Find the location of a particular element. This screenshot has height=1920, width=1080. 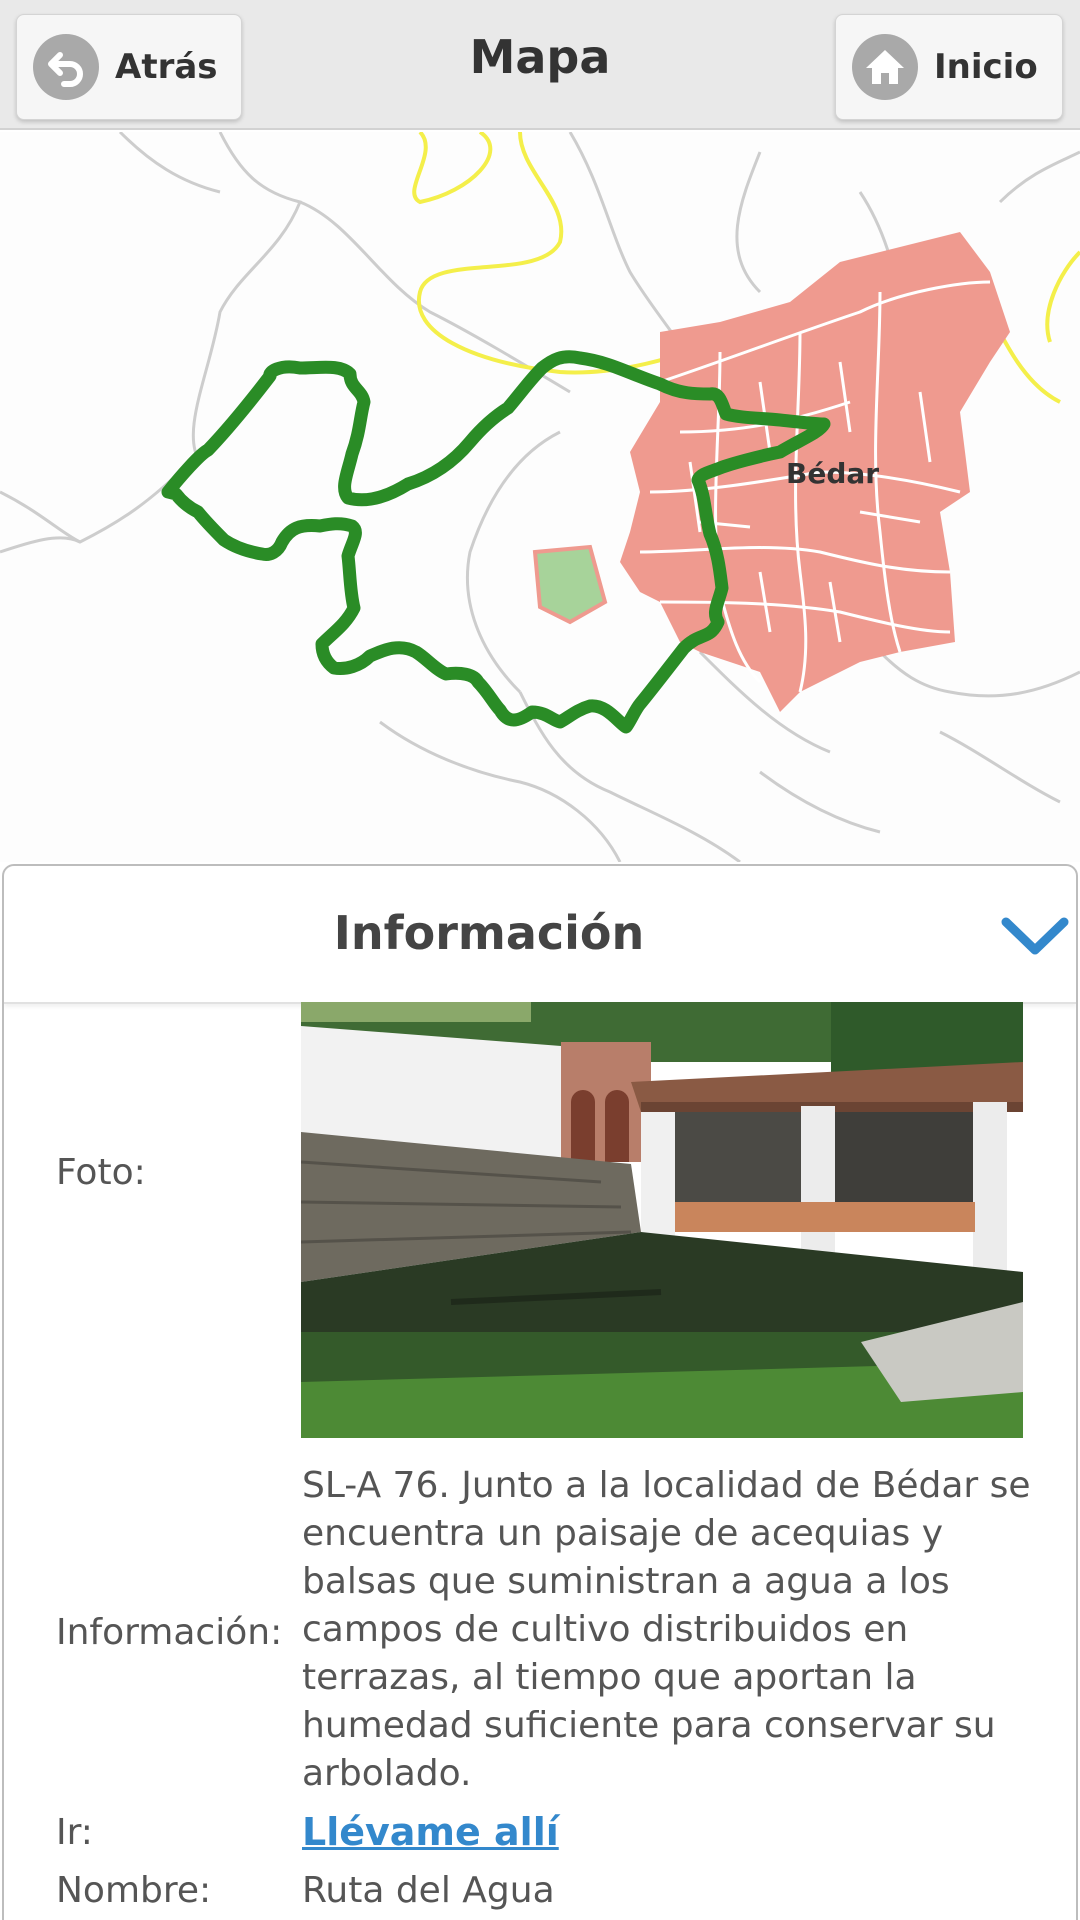

directions-link: Llévame allí is located at coordinates (430, 1832).